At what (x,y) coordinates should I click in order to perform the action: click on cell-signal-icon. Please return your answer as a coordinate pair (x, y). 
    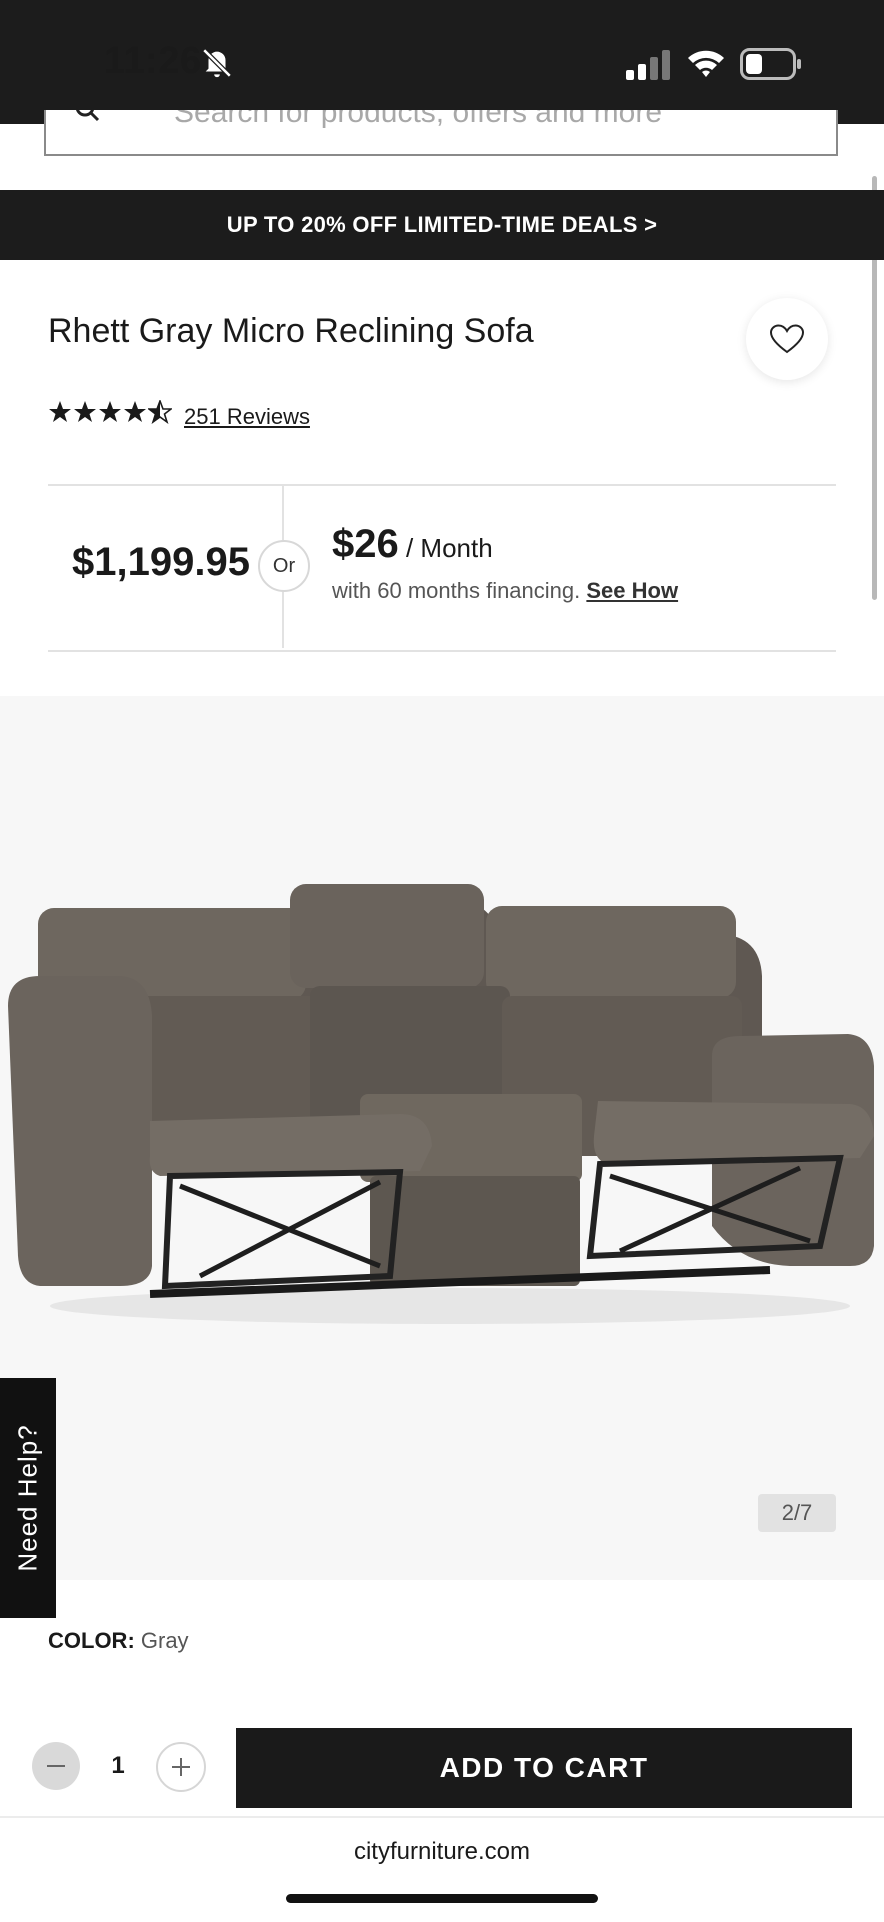
    Looking at the image, I should click on (648, 65).